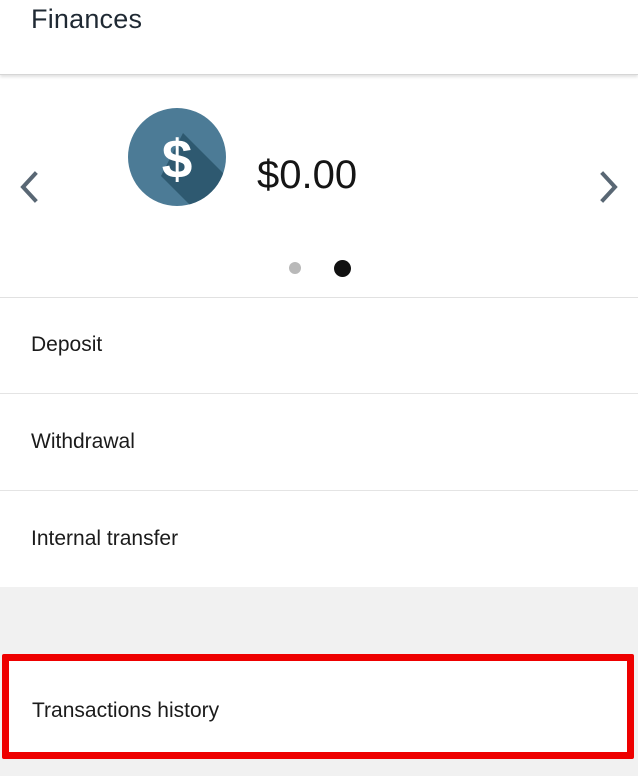  What do you see at coordinates (342, 268) in the screenshot?
I see `page-dot-2-active` at bounding box center [342, 268].